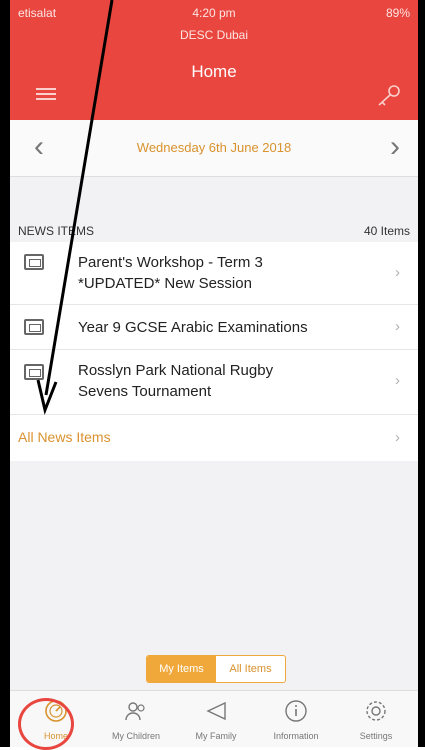  I want to click on news-item: Year 9 GCSE Arabic Examinations ›, so click(214, 327).